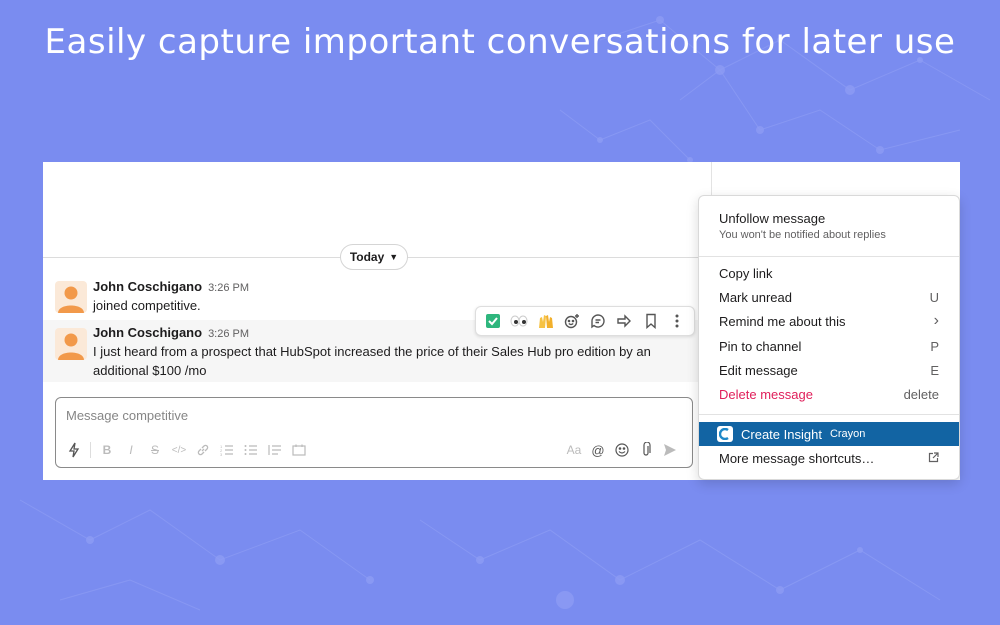 This screenshot has height=625, width=1000. Describe the element at coordinates (74, 450) in the screenshot. I see `lightning-icon` at that location.